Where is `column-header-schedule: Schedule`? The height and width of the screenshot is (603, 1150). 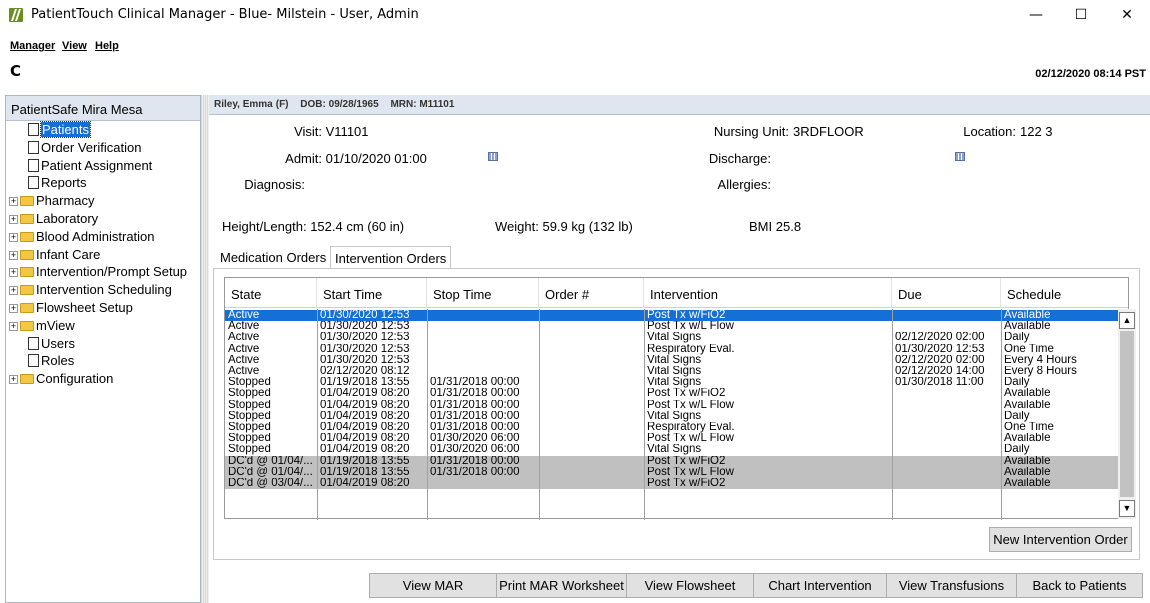
column-header-schedule: Schedule is located at coordinates (1059, 293).